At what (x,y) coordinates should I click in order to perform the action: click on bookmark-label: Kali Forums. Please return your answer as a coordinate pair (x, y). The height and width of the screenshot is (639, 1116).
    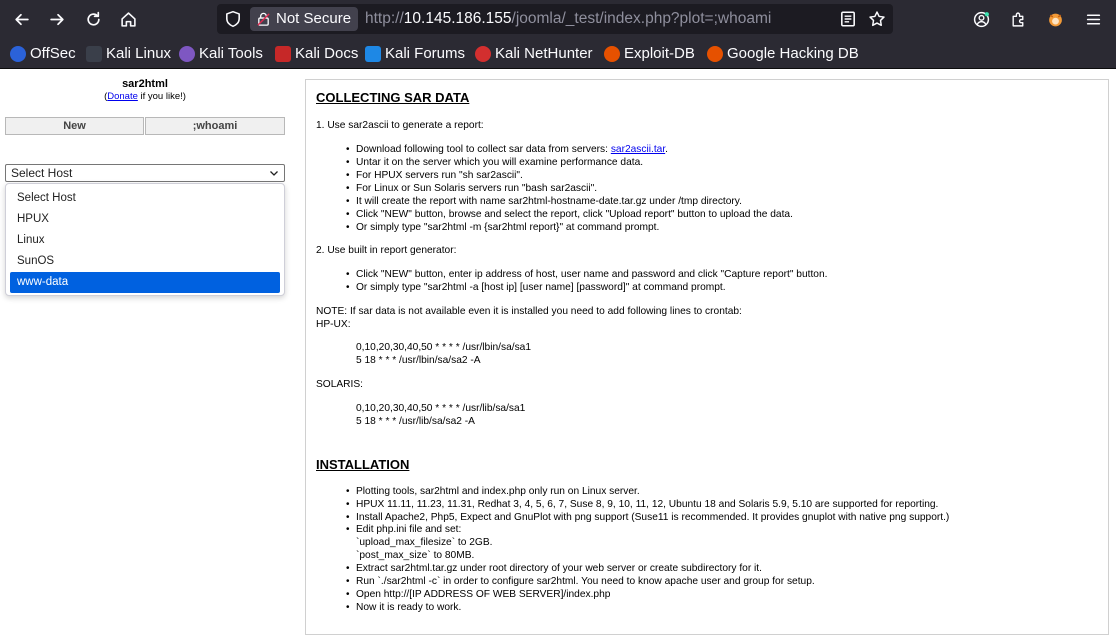
    Looking at the image, I should click on (425, 53).